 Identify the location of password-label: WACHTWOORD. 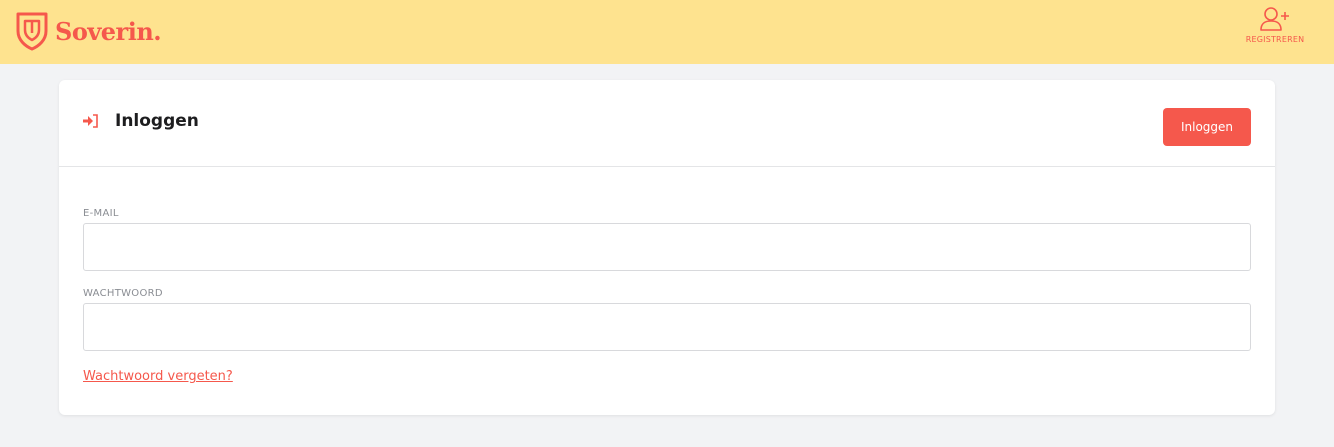
(123, 293).